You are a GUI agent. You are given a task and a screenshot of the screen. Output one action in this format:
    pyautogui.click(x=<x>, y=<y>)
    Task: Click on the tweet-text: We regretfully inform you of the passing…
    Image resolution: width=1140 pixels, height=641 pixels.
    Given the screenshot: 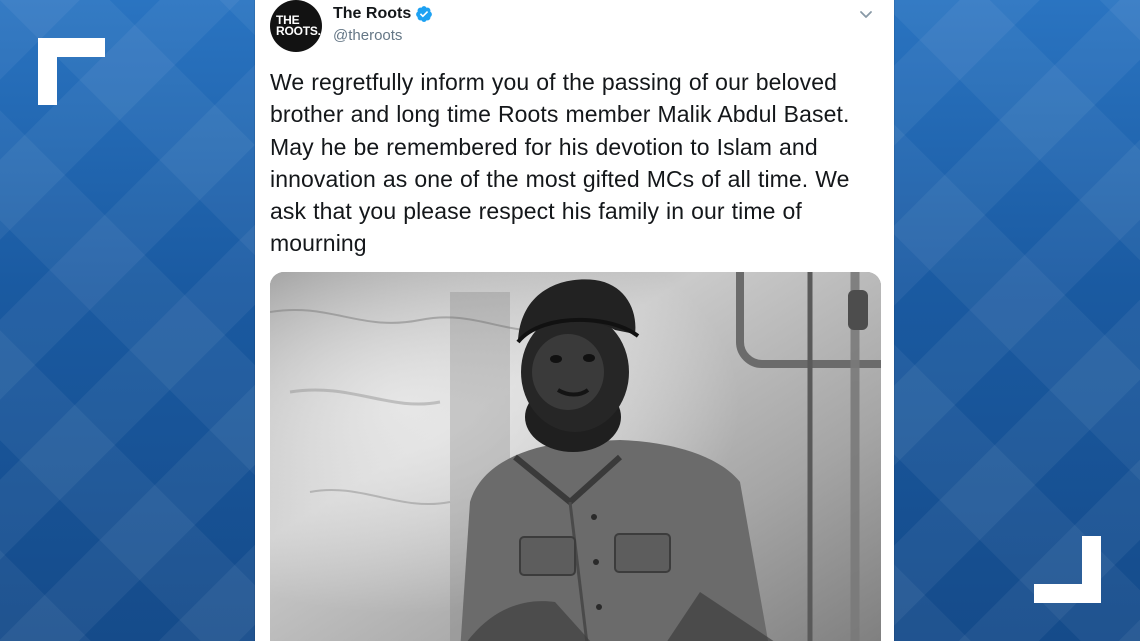 What is the action you would take?
    pyautogui.click(x=560, y=163)
    